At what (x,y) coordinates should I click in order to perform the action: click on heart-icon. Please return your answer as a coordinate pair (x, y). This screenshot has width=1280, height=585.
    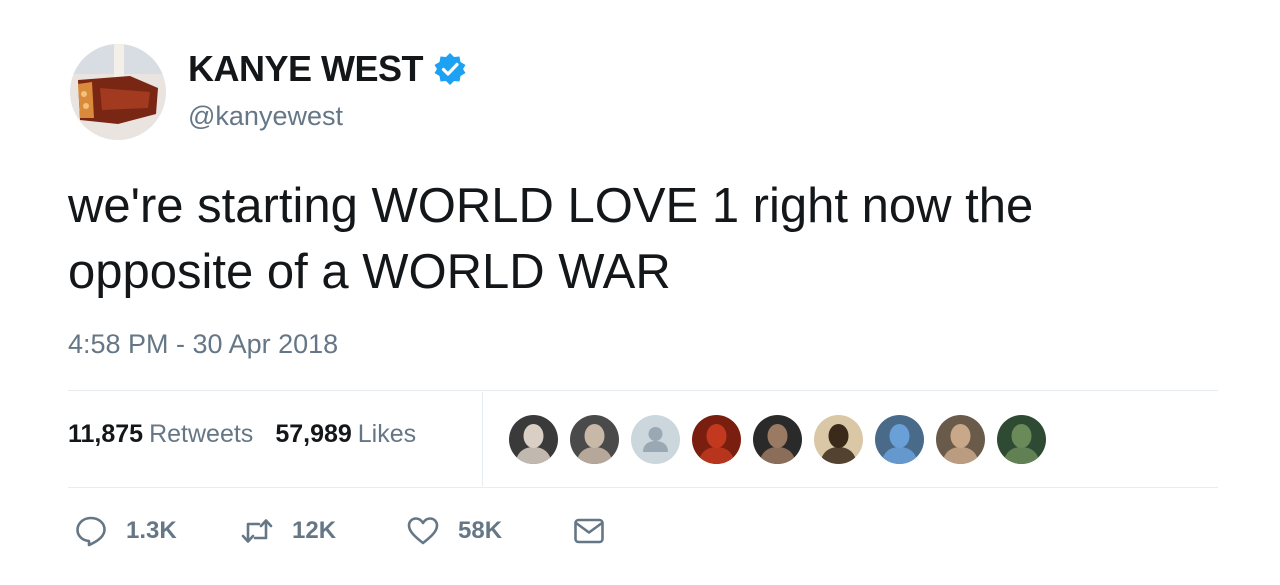
    Looking at the image, I should click on (423, 531).